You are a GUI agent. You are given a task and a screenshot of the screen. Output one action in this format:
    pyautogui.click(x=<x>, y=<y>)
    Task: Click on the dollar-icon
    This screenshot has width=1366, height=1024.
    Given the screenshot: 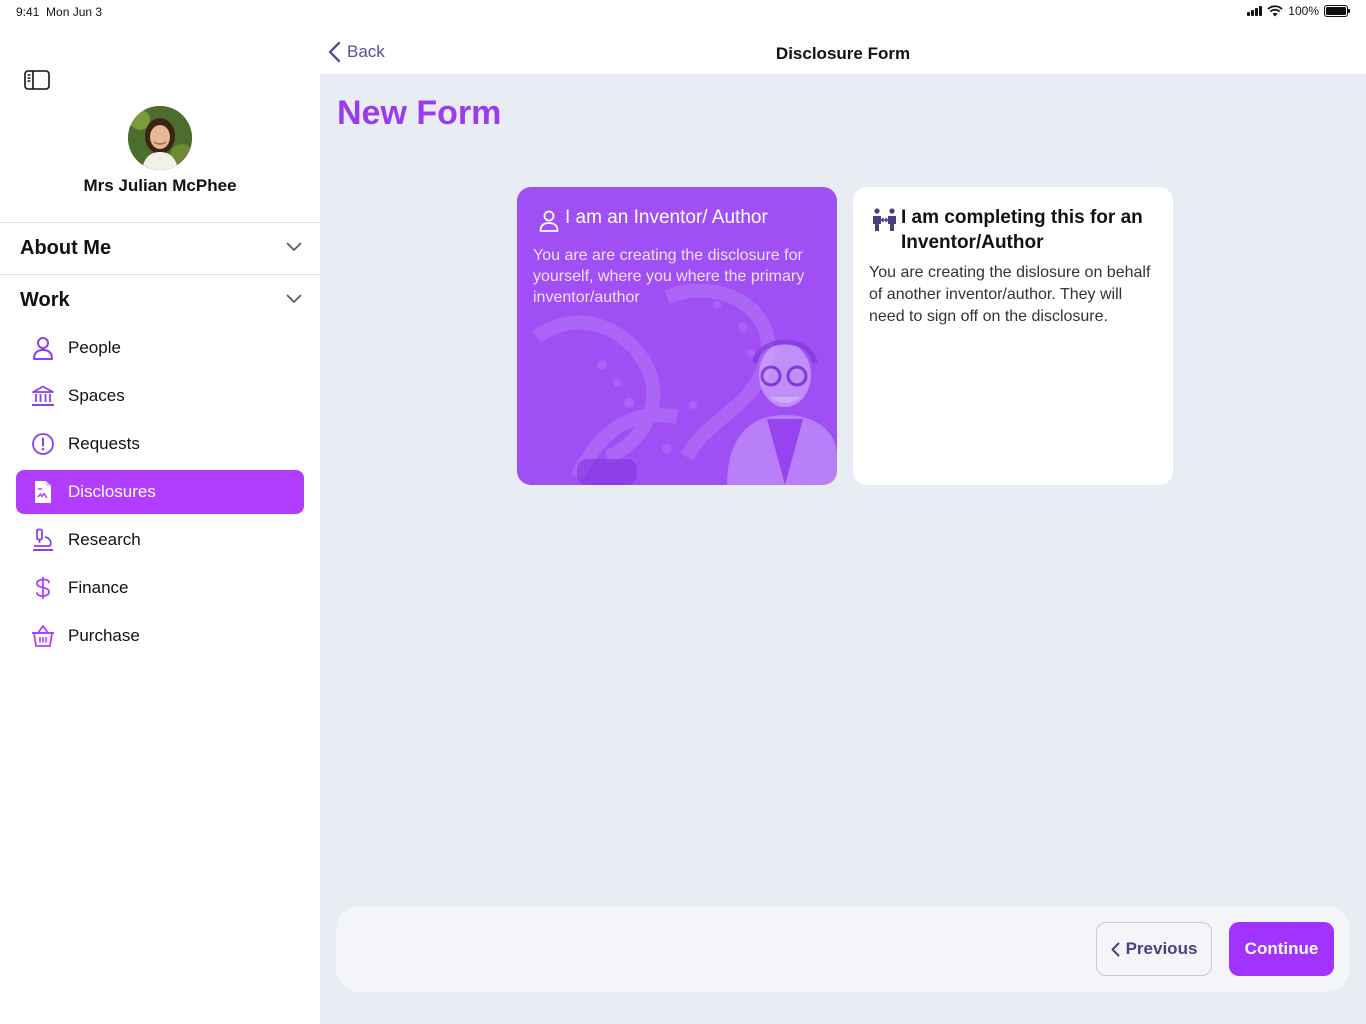 What is the action you would take?
    pyautogui.click(x=43, y=588)
    